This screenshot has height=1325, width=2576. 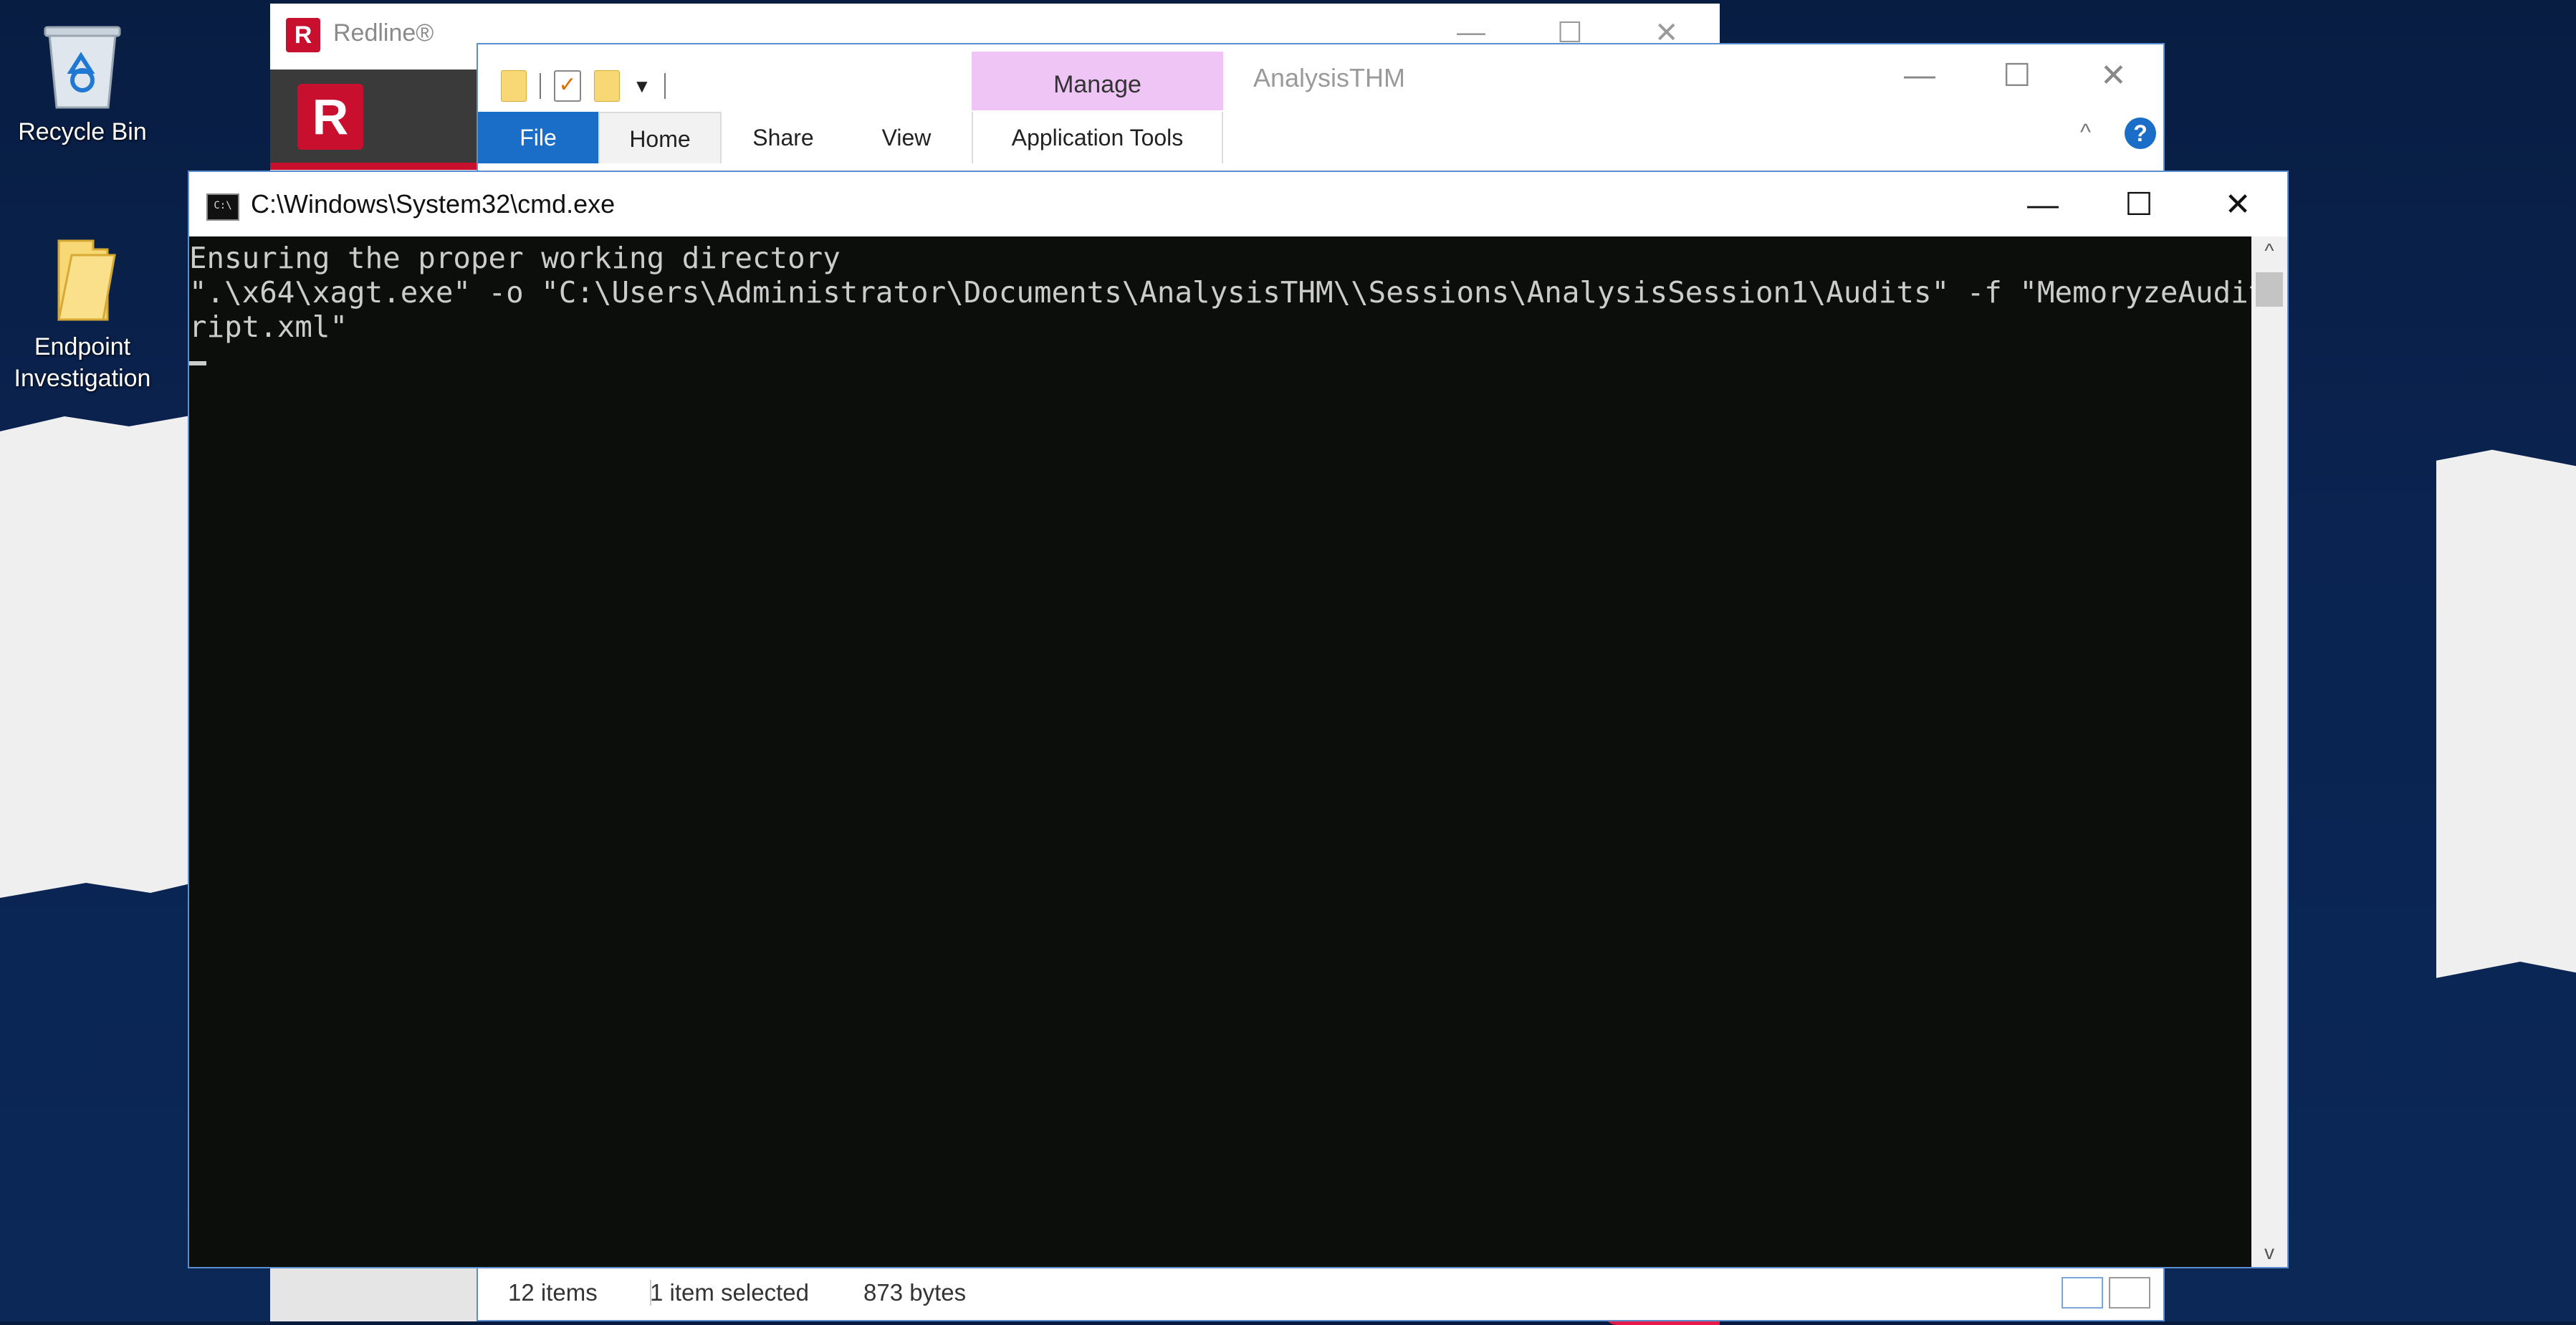 I want to click on minimize-button: —, so click(x=2042, y=205).